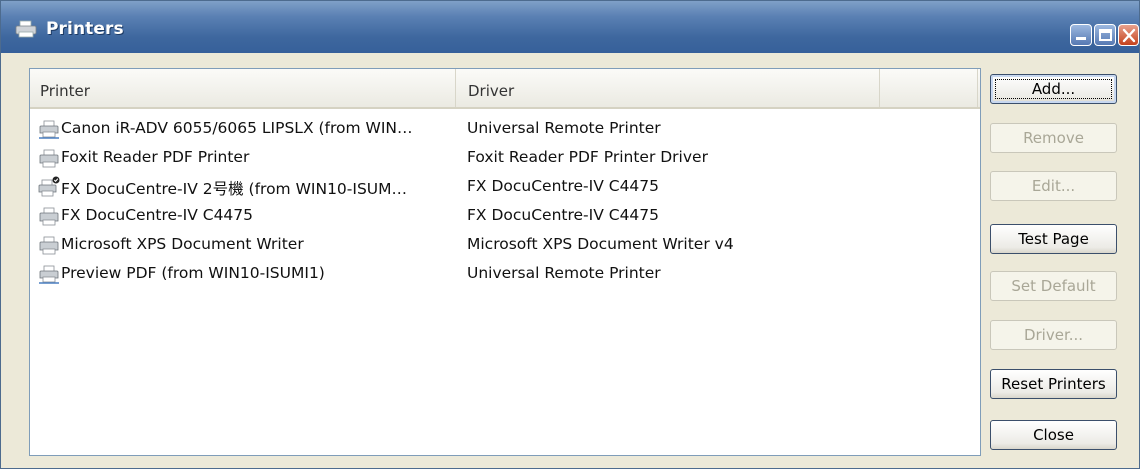 Image resolution: width=1142 pixels, height=471 pixels. Describe the element at coordinates (182, 244) in the screenshot. I see `printer-name: Microsoft XPS Document Writer` at that location.